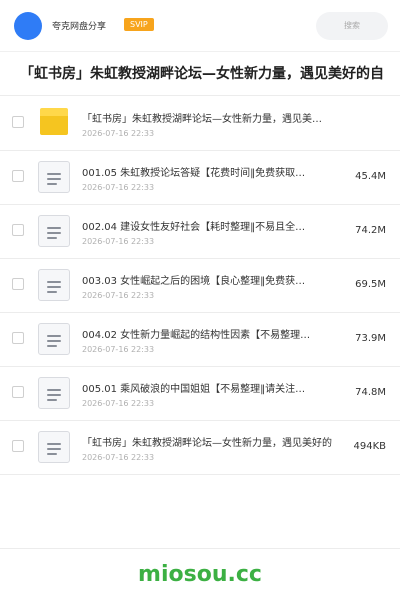  What do you see at coordinates (369, 446) in the screenshot?
I see `file-size: 494KB` at bounding box center [369, 446].